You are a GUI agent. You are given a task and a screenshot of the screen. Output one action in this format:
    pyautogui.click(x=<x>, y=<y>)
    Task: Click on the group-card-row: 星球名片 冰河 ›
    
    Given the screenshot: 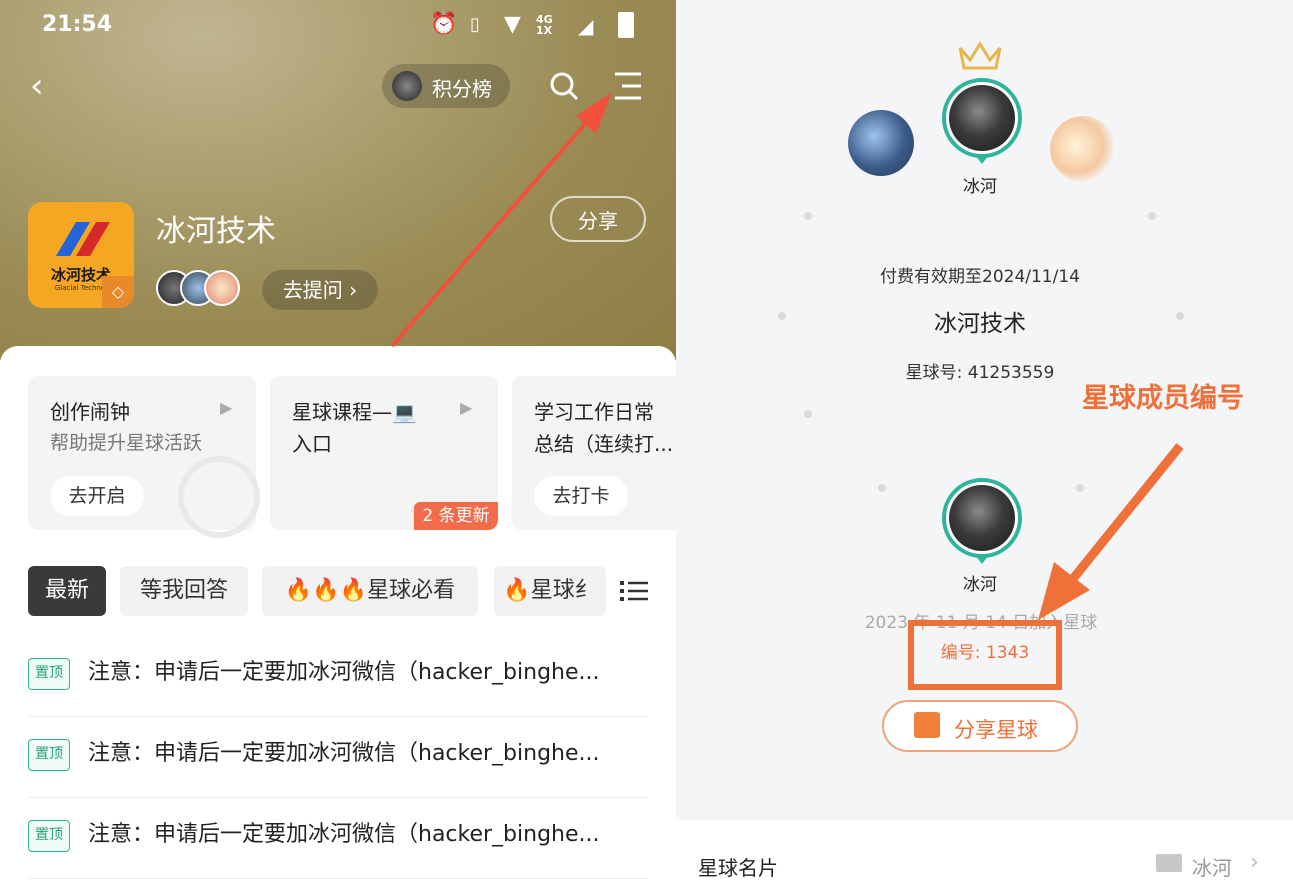 What is the action you would take?
    pyautogui.click(x=984, y=856)
    